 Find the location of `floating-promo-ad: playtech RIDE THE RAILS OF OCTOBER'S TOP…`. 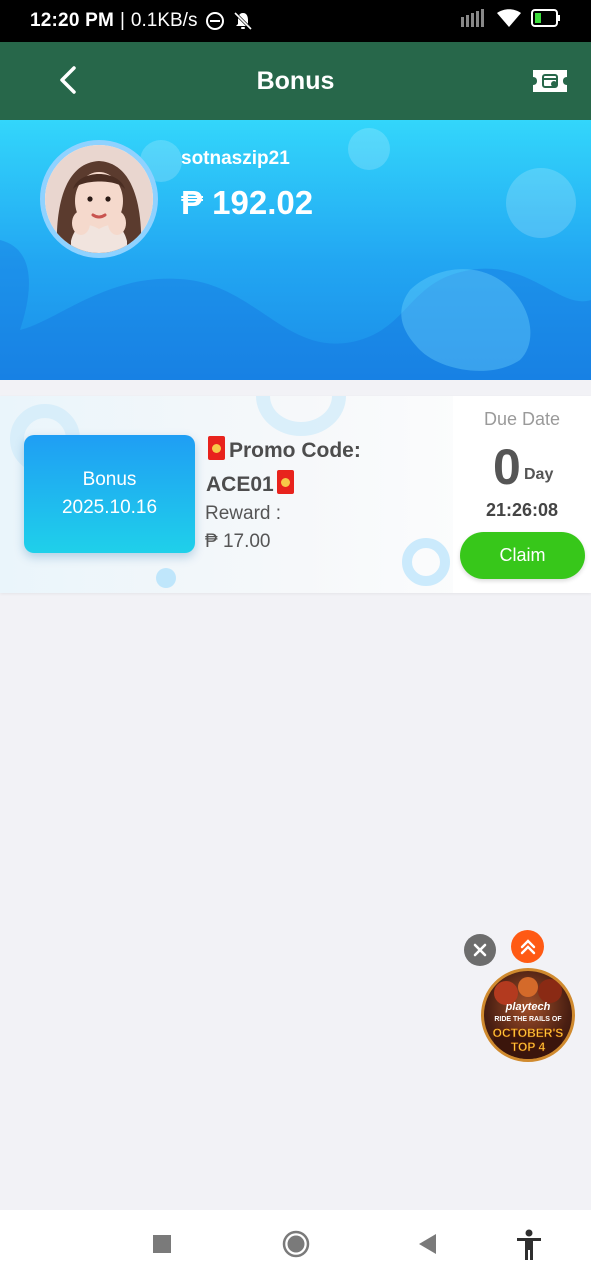

floating-promo-ad: playtech RIDE THE RAILS OF OCTOBER'S TOP… is located at coordinates (528, 1015).